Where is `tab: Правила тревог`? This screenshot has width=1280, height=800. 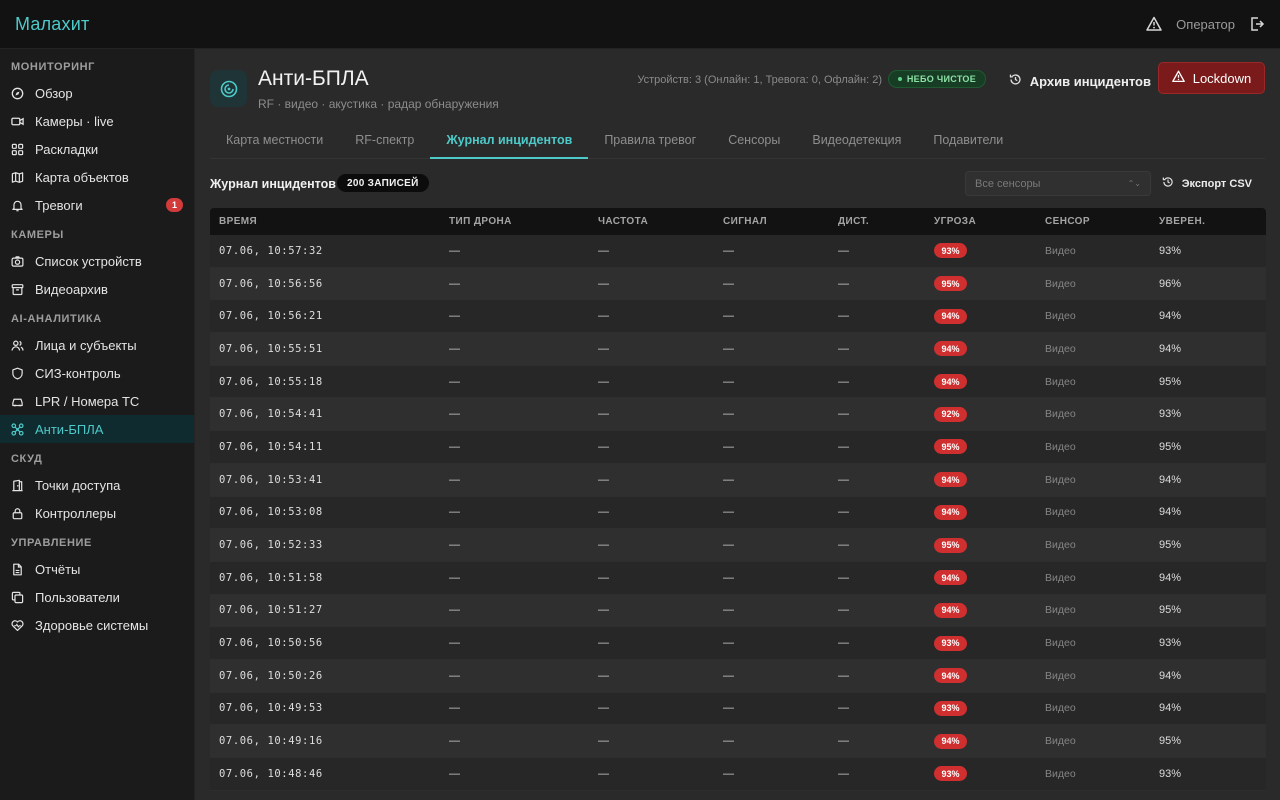
tab: Правила тревог is located at coordinates (650, 142).